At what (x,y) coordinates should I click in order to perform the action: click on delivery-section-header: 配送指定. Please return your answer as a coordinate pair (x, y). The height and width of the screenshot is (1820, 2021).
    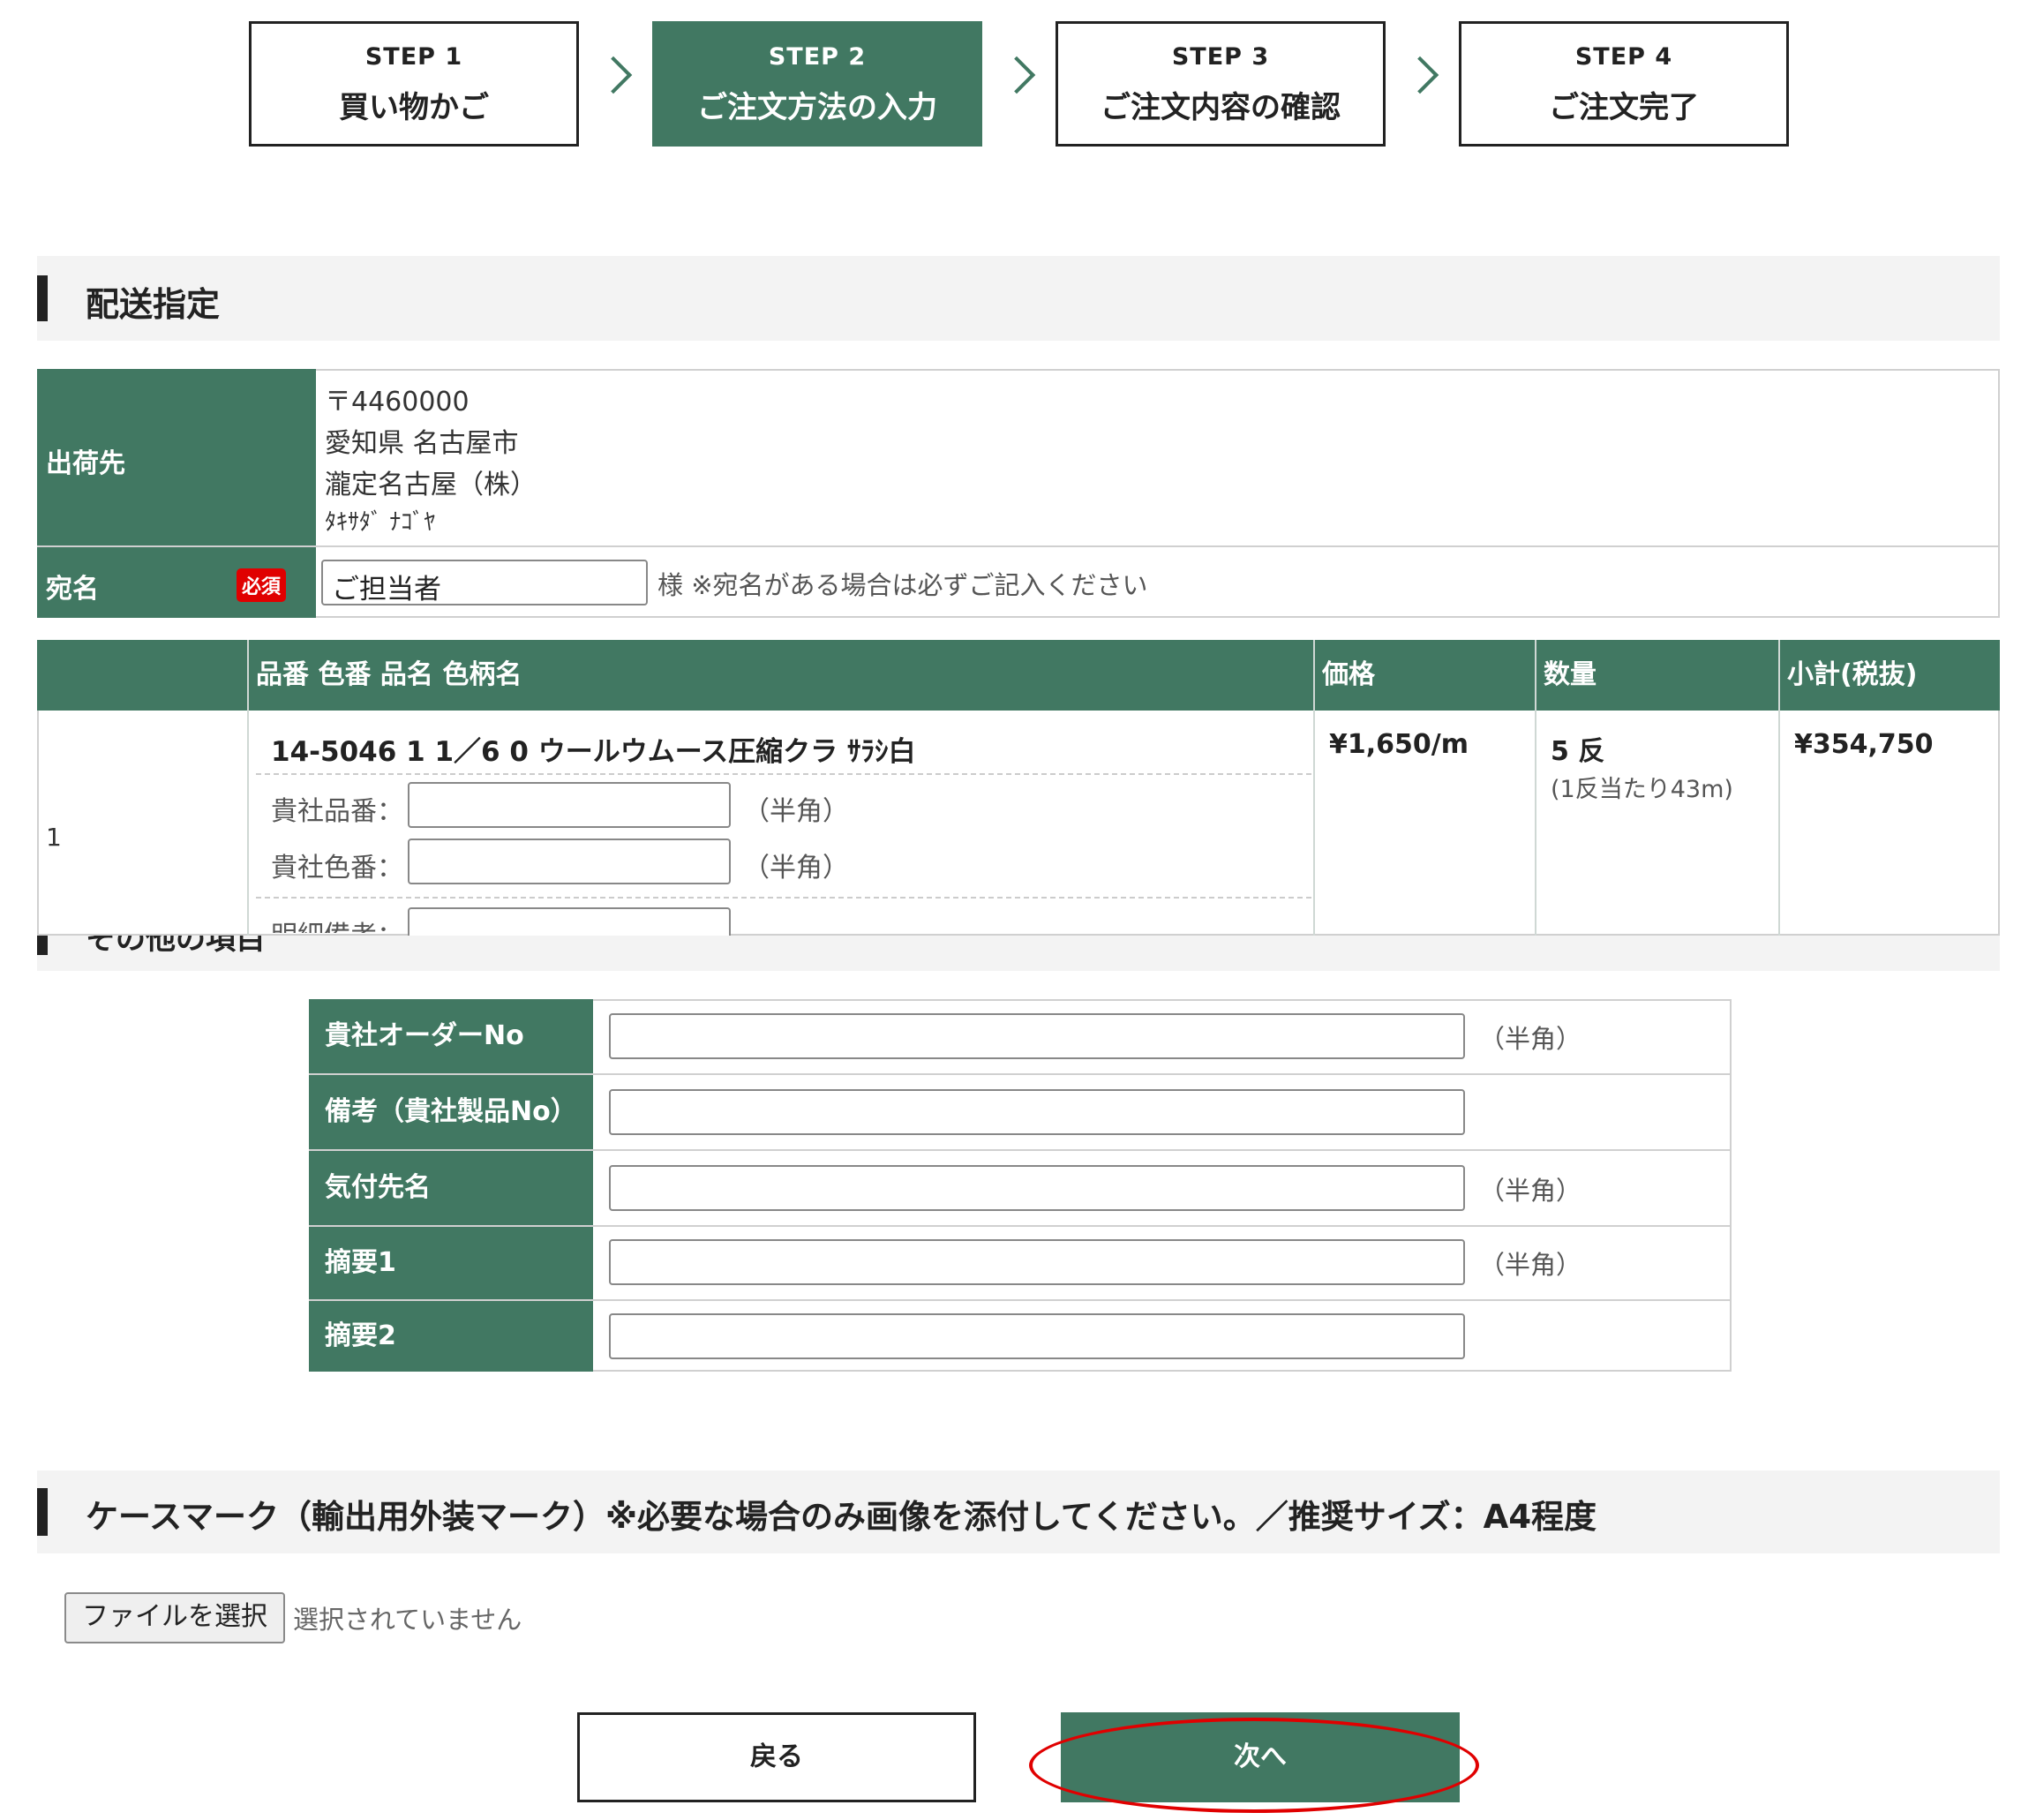
    Looking at the image, I should click on (1018, 298).